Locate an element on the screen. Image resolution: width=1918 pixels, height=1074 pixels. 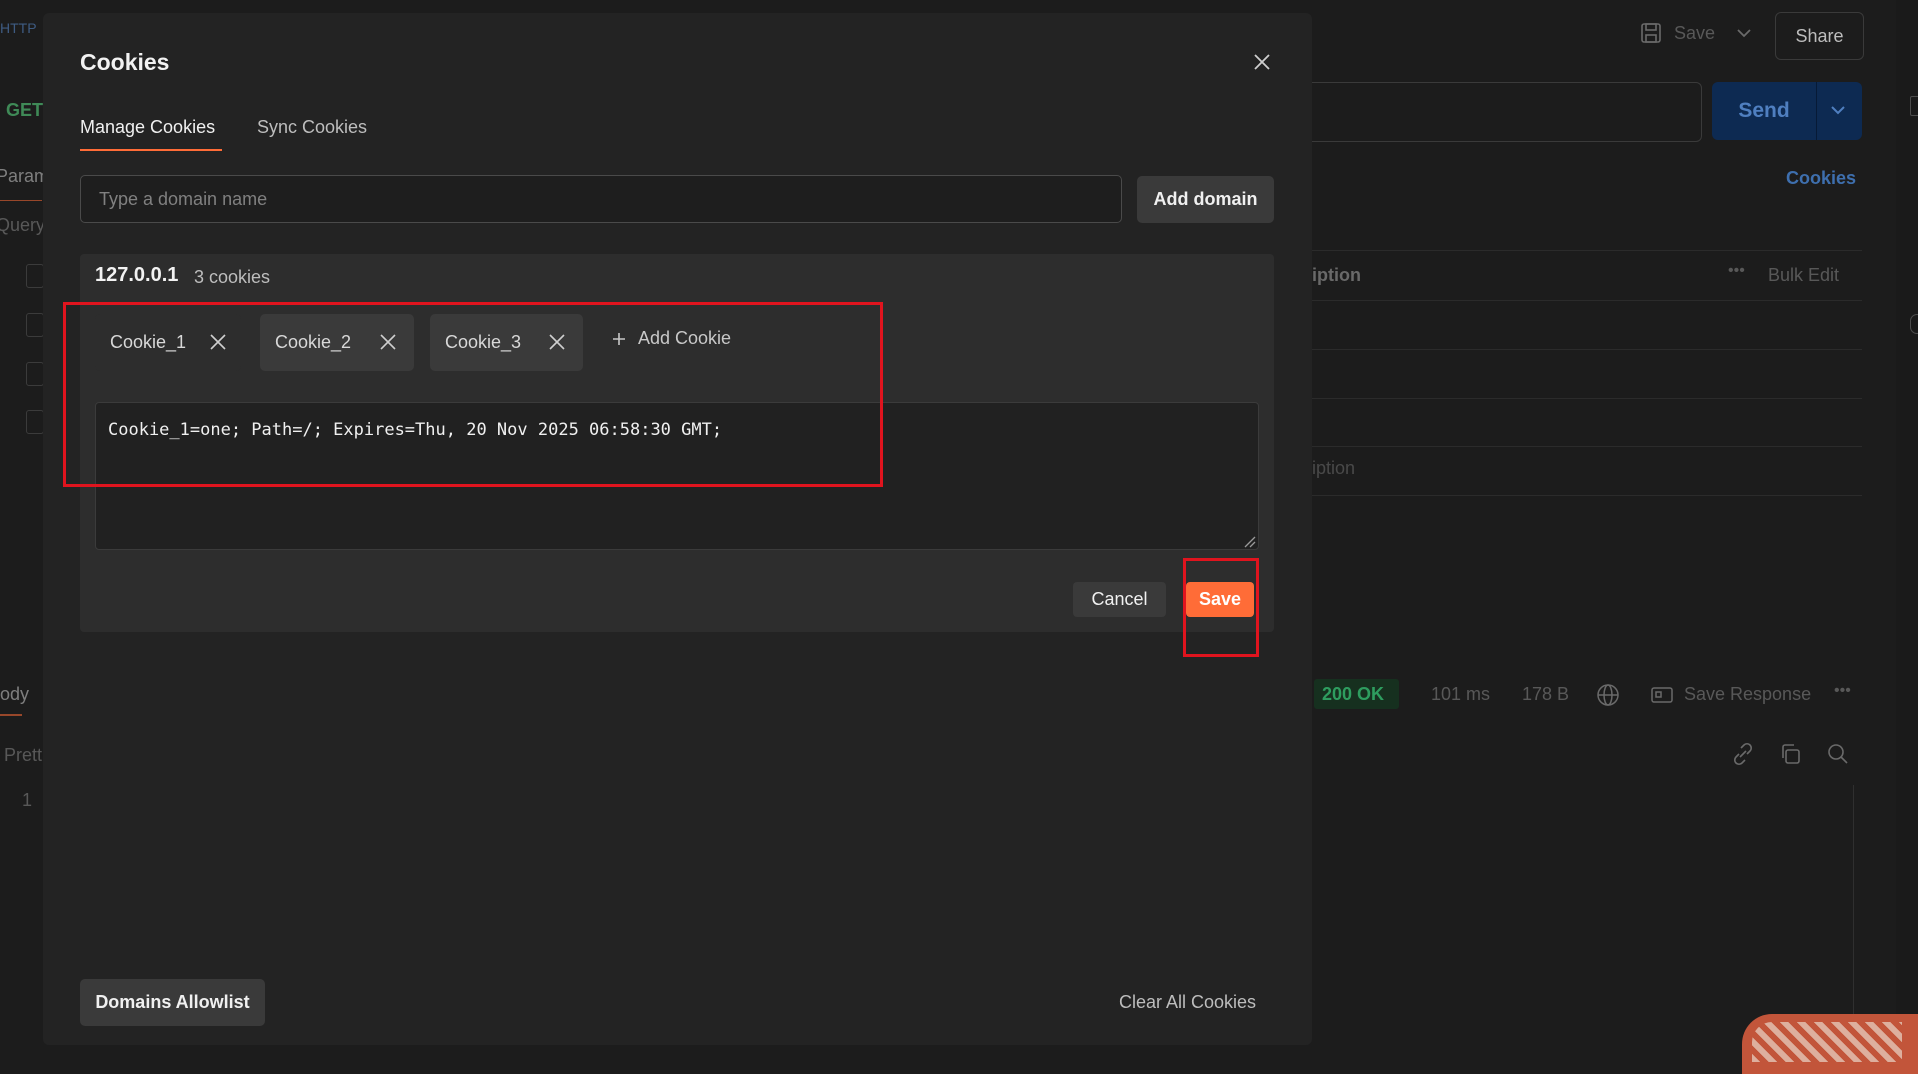
resize-grip-icon is located at coordinates (1250, 542).